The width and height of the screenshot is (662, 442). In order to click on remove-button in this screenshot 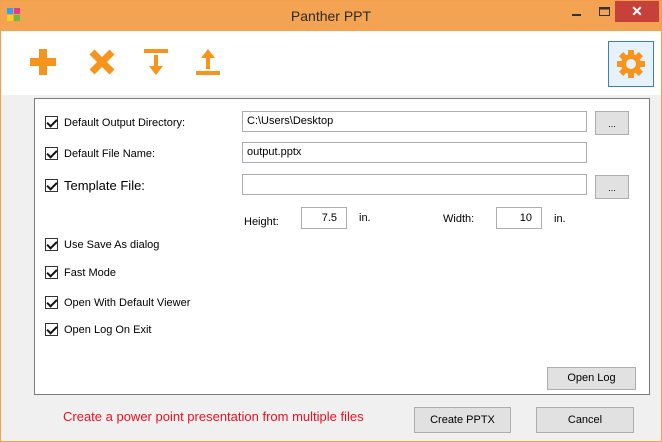, I will do `click(102, 62)`.